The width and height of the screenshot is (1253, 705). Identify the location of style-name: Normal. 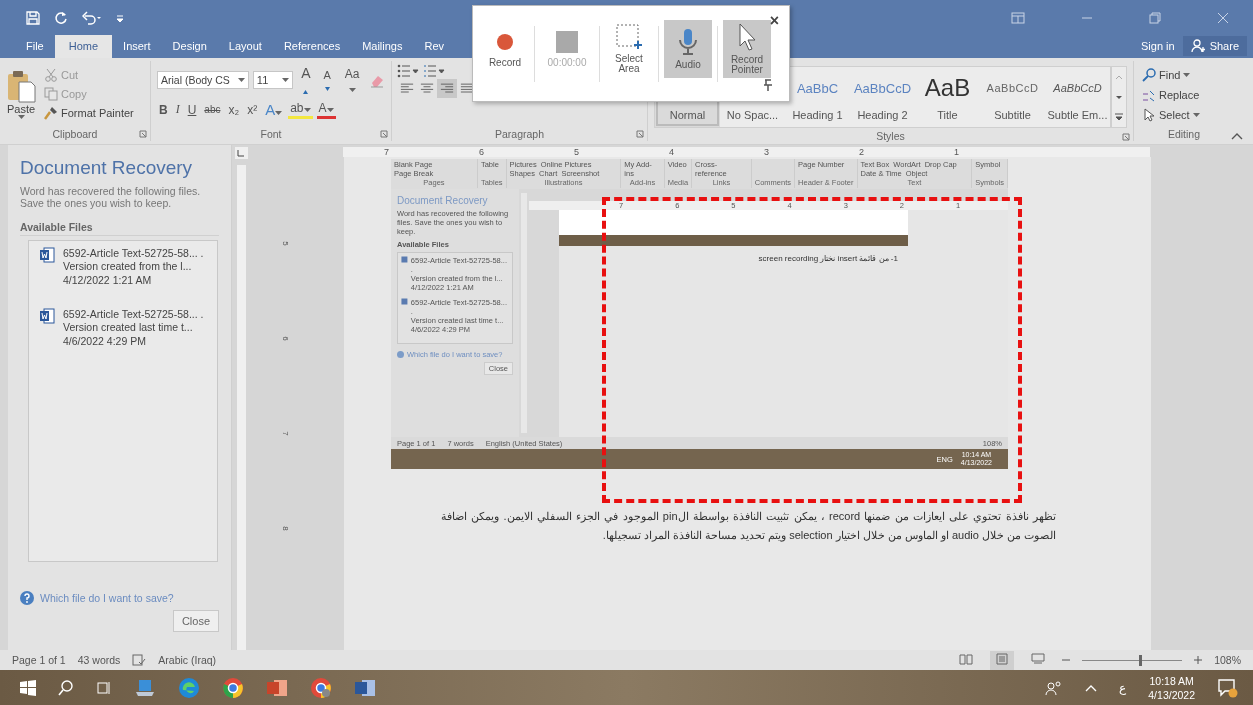
(687, 115).